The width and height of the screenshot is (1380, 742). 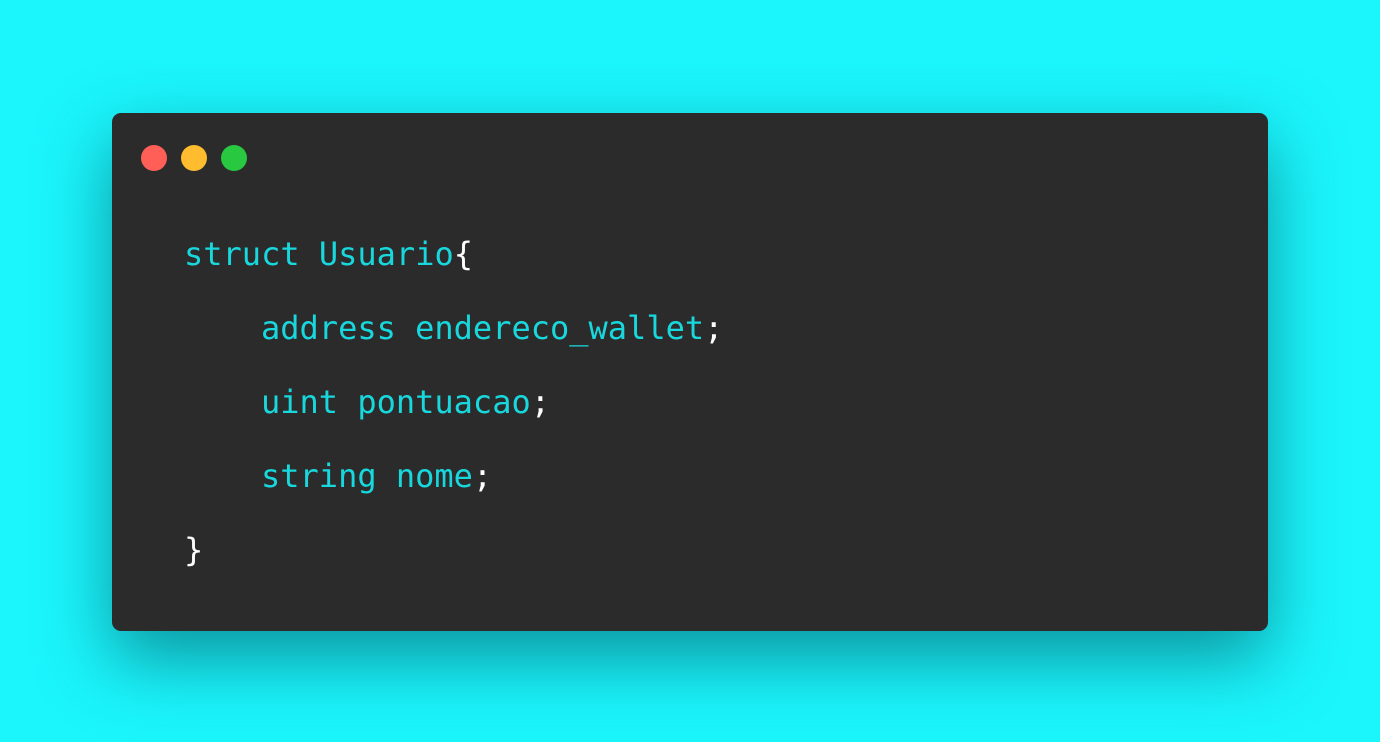 I want to click on code-token-type-string: string, so click(x=319, y=476).